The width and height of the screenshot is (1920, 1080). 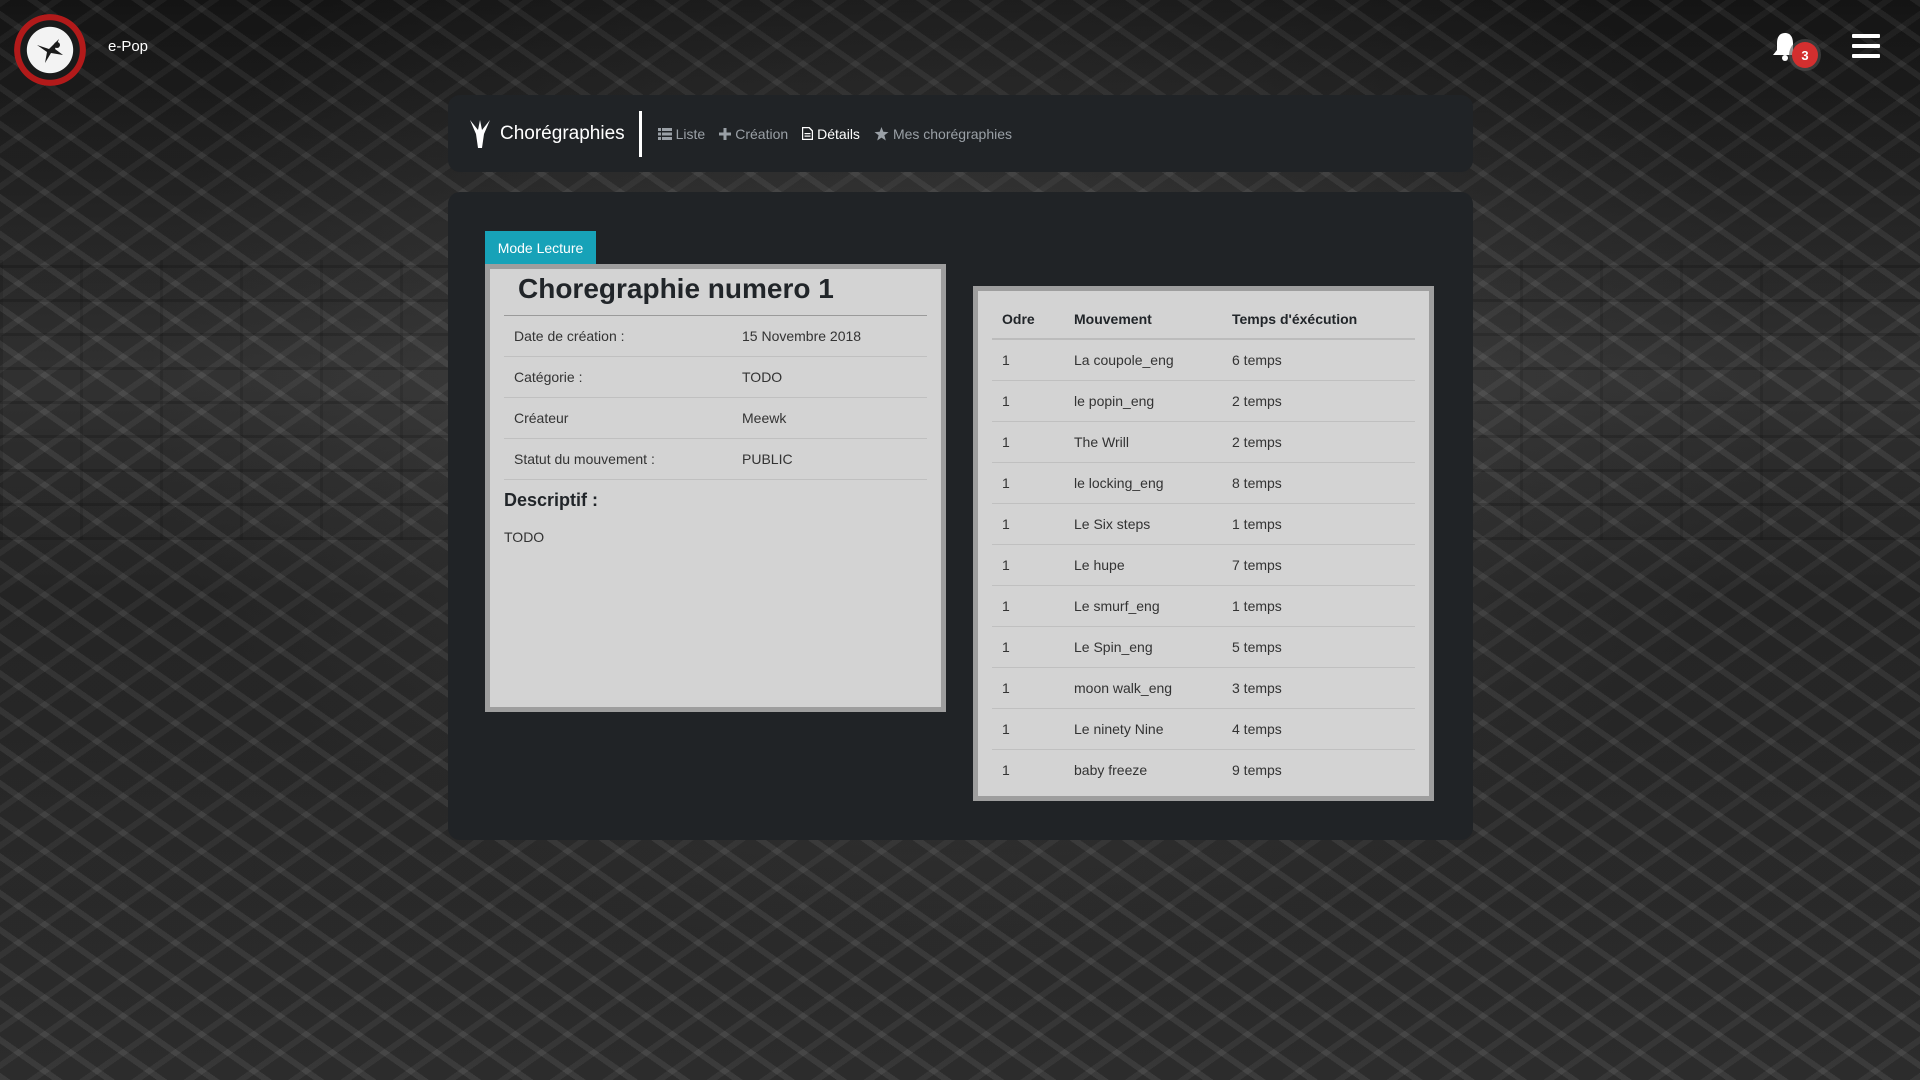 What do you see at coordinates (1143, 729) in the screenshot?
I see `cell-movement: Le ninety Nine` at bounding box center [1143, 729].